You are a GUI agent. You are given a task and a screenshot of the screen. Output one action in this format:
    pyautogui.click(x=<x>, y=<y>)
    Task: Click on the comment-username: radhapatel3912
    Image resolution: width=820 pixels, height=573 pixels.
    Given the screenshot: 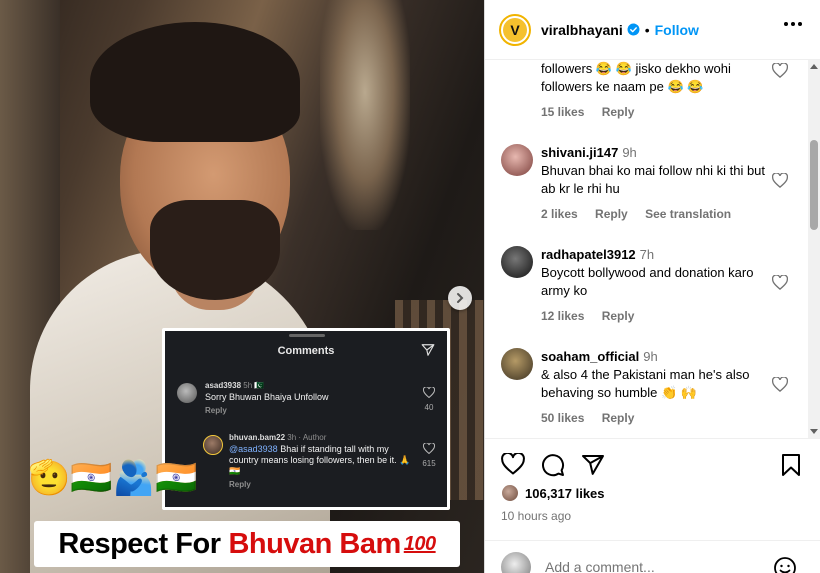 What is the action you would take?
    pyautogui.click(x=588, y=254)
    